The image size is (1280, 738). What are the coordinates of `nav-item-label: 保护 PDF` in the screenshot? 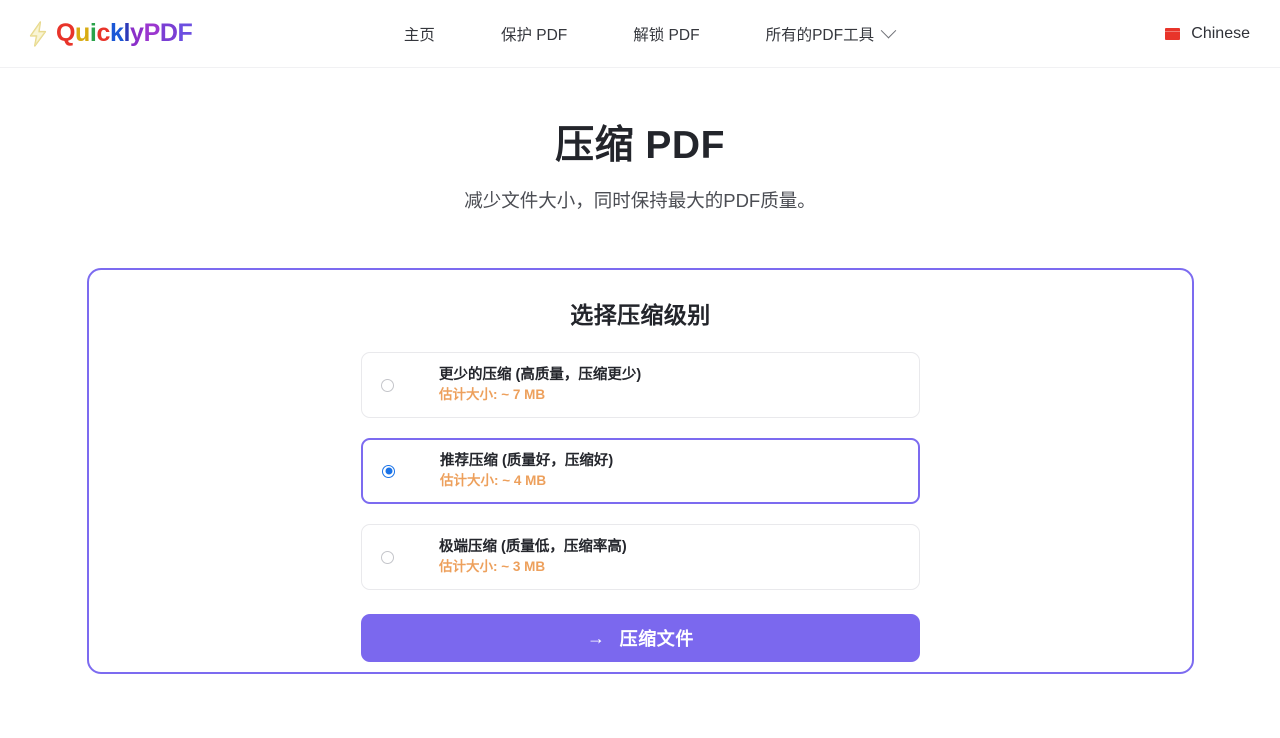 It's located at (534, 35).